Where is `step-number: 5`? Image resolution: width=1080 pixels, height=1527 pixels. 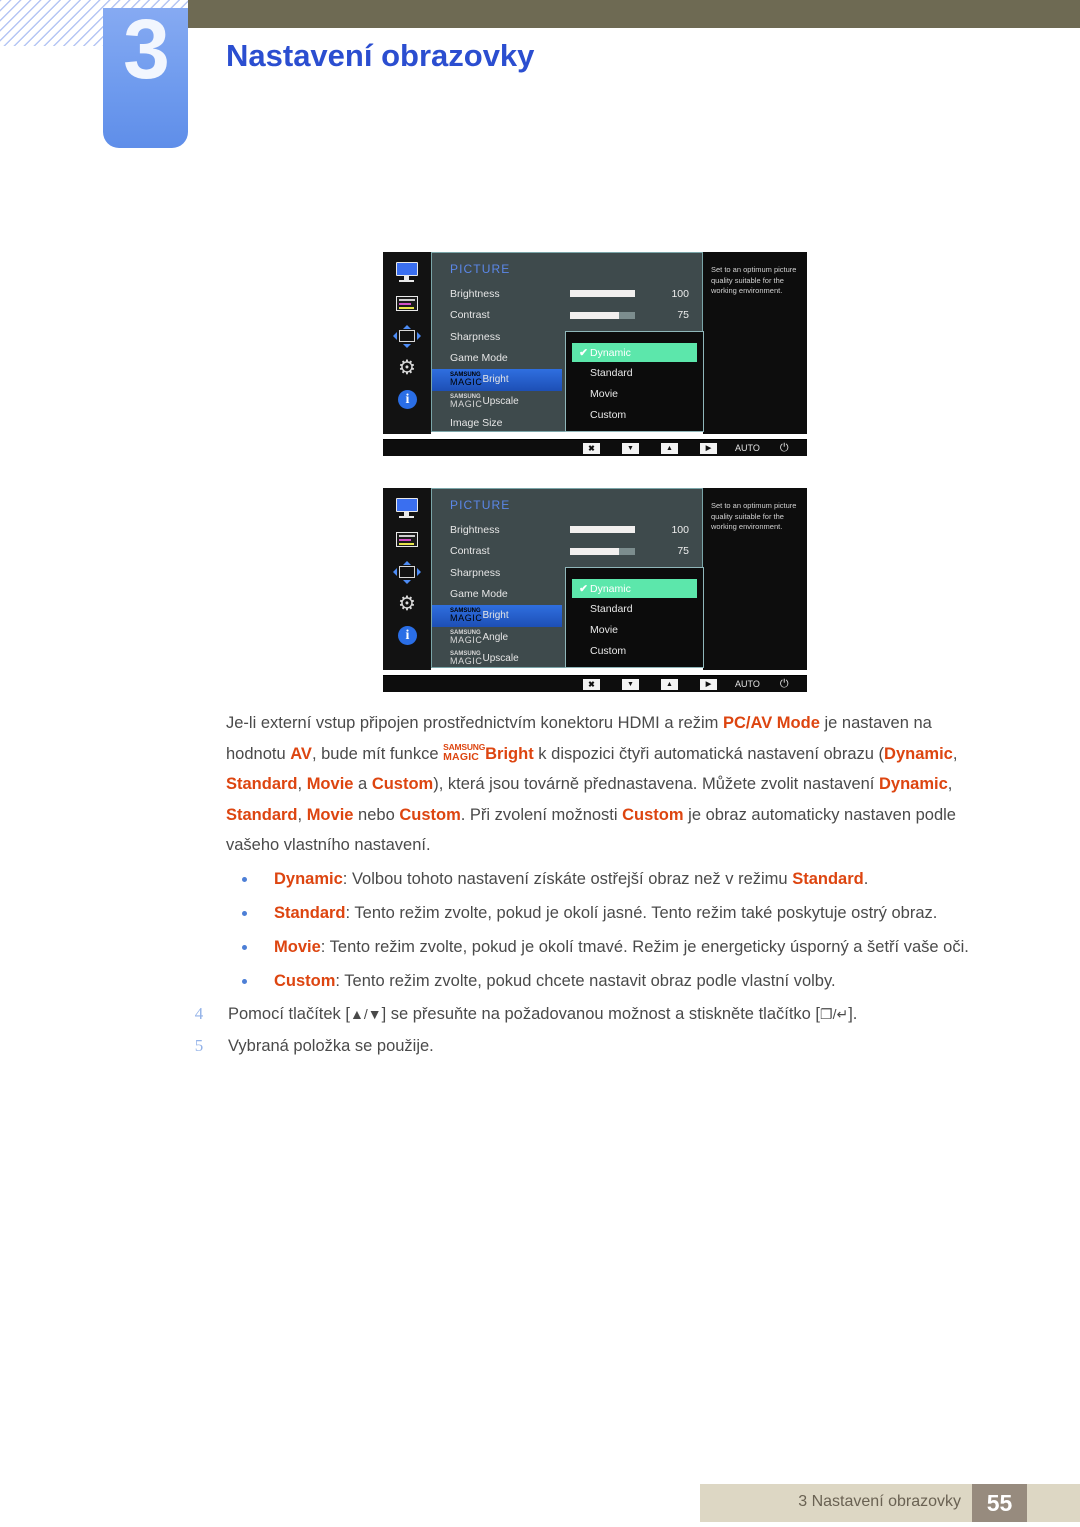
step-number: 5 is located at coordinates (199, 1045).